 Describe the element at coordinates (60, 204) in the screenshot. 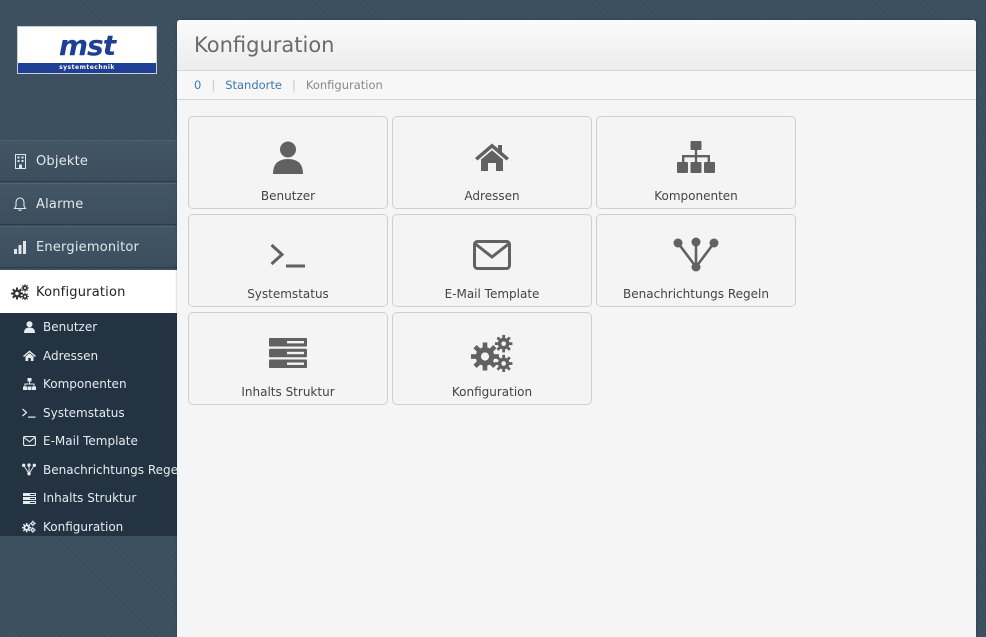

I see `nav-item-label: Alarme` at that location.